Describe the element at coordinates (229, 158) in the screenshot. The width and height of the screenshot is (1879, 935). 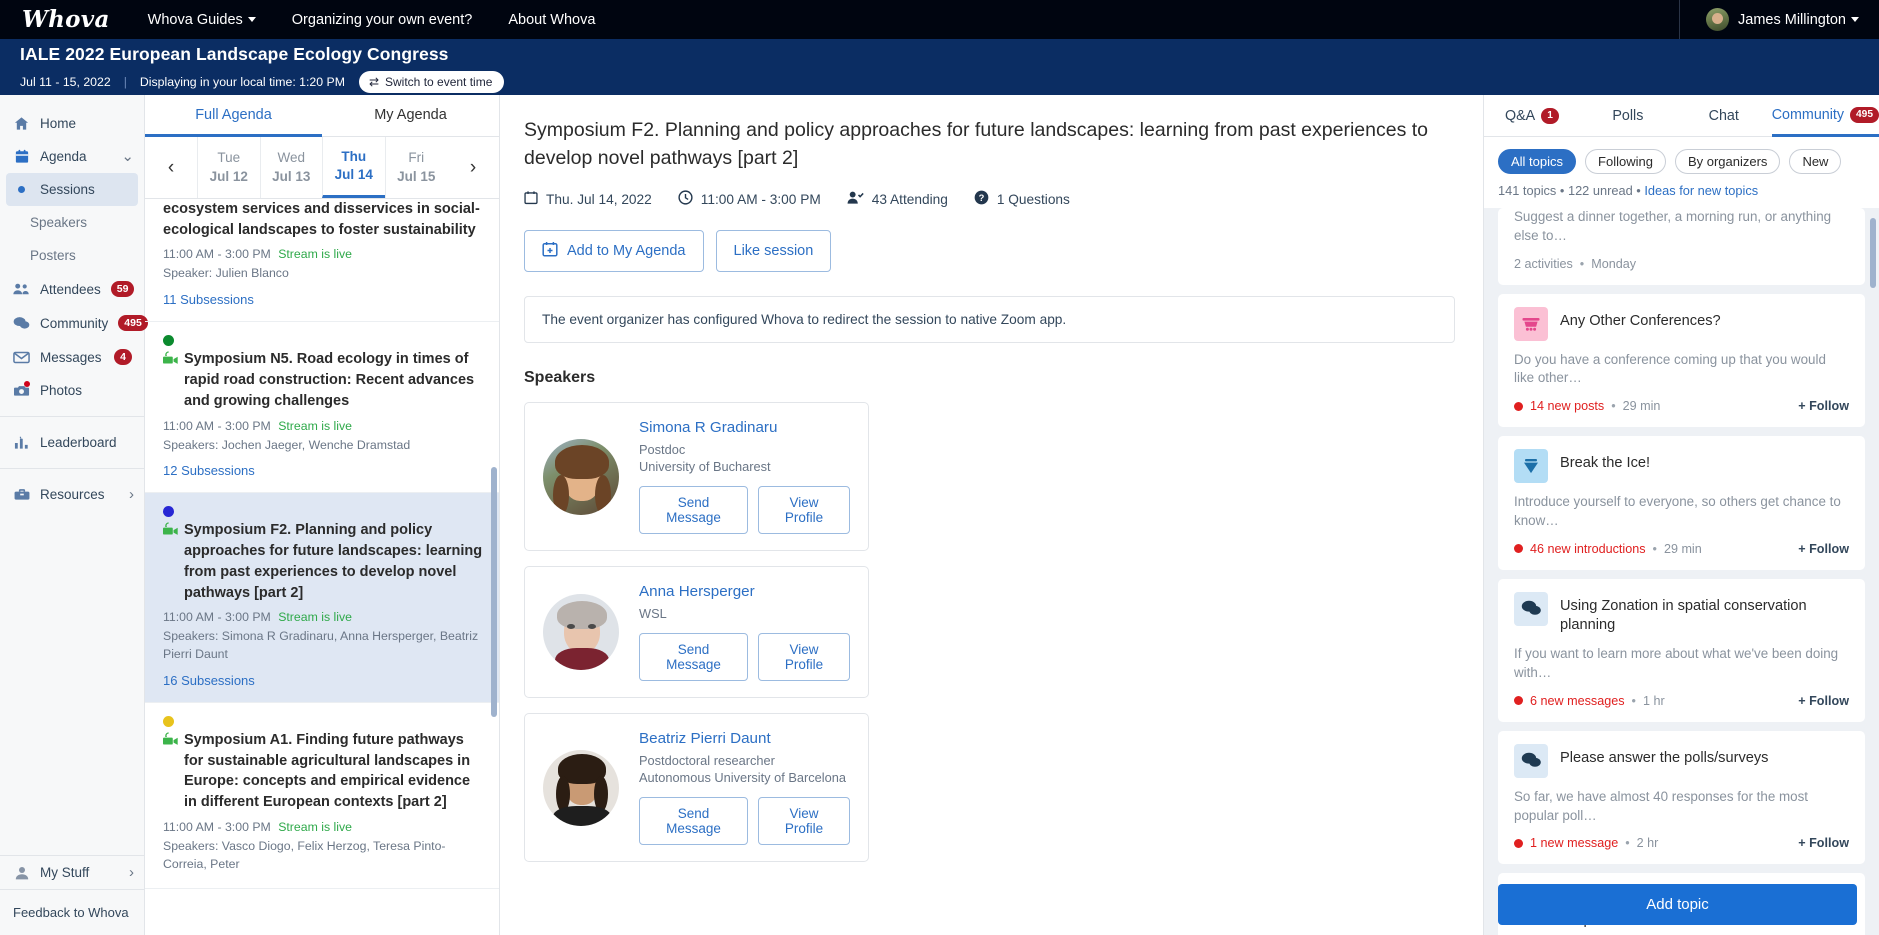
I see `date-day: Tue` at that location.